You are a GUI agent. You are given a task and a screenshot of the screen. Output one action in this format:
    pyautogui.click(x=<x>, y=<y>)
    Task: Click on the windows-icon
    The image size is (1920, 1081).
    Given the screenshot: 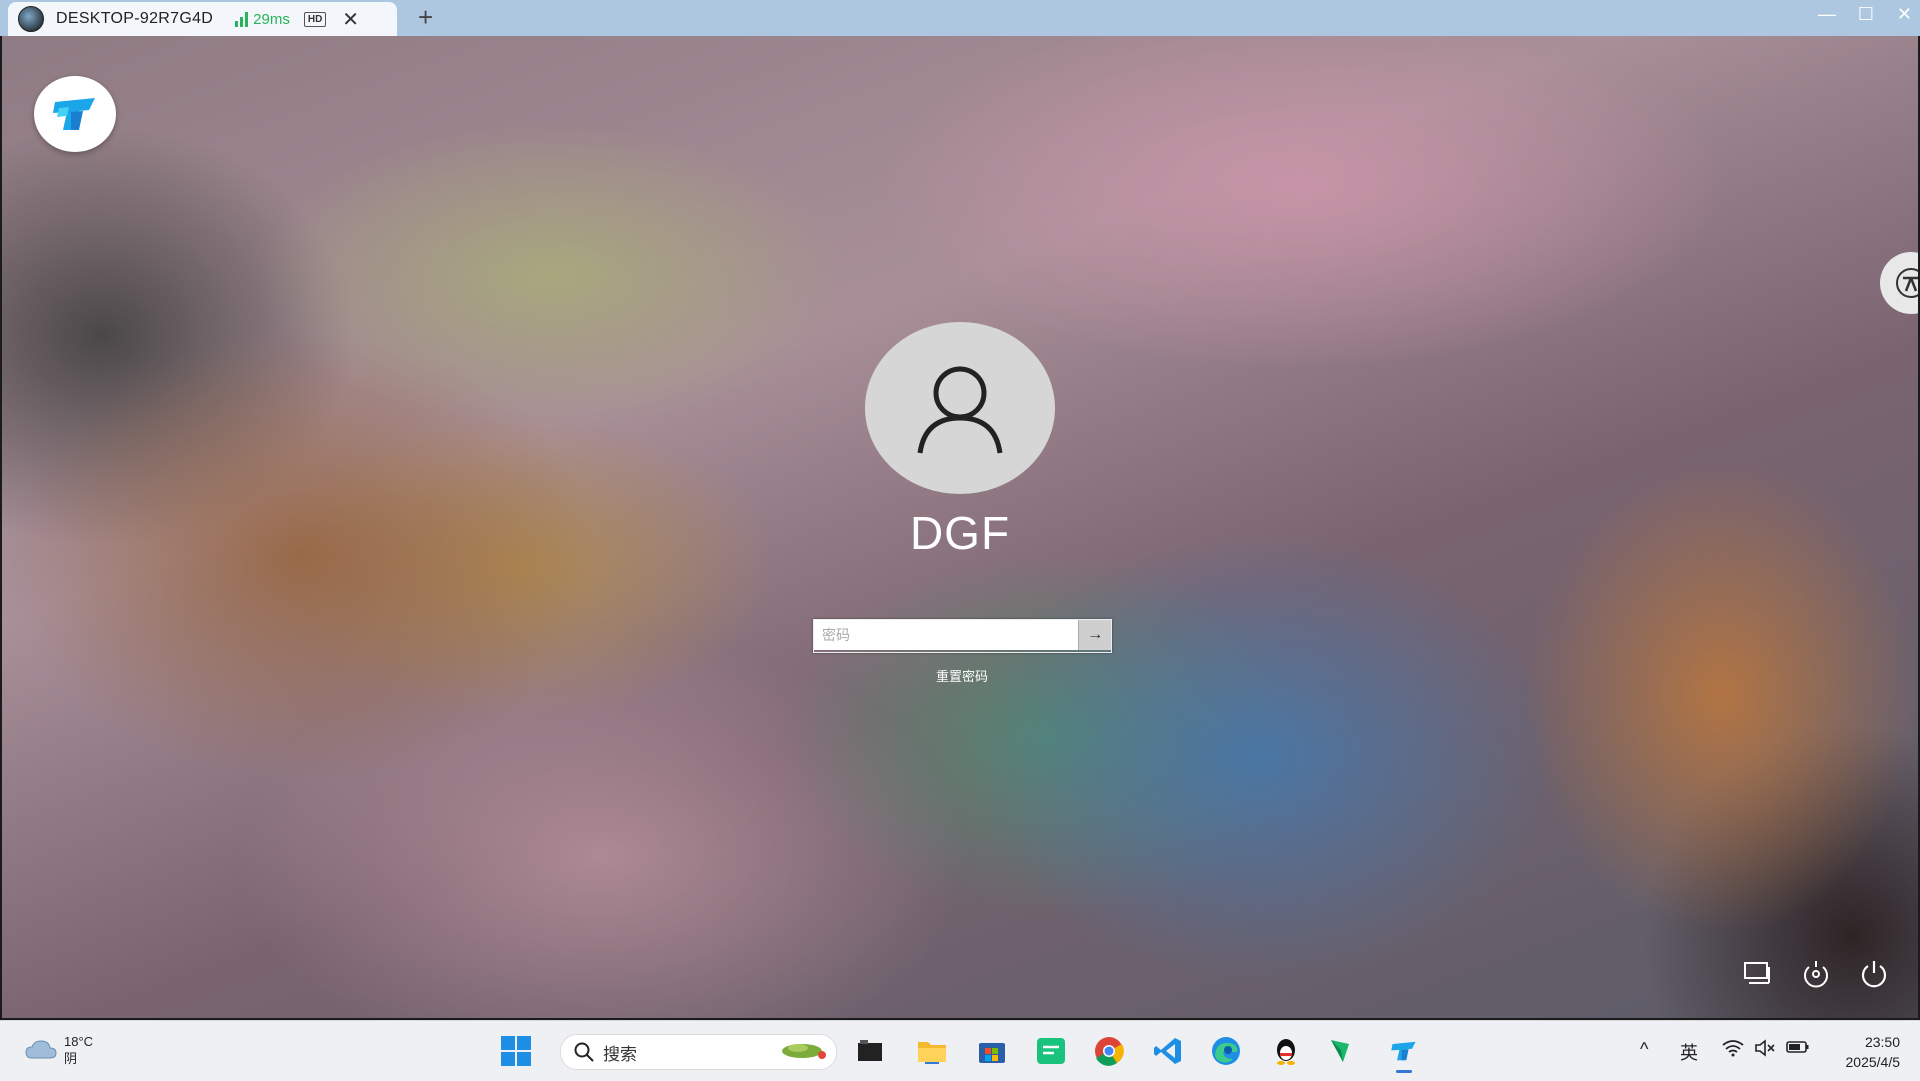 What is the action you would take?
    pyautogui.click(x=516, y=1051)
    